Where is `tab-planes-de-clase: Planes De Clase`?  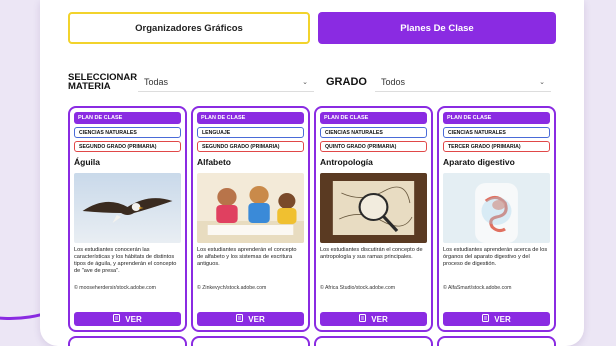 tab-planes-de-clase: Planes De Clase is located at coordinates (437, 28).